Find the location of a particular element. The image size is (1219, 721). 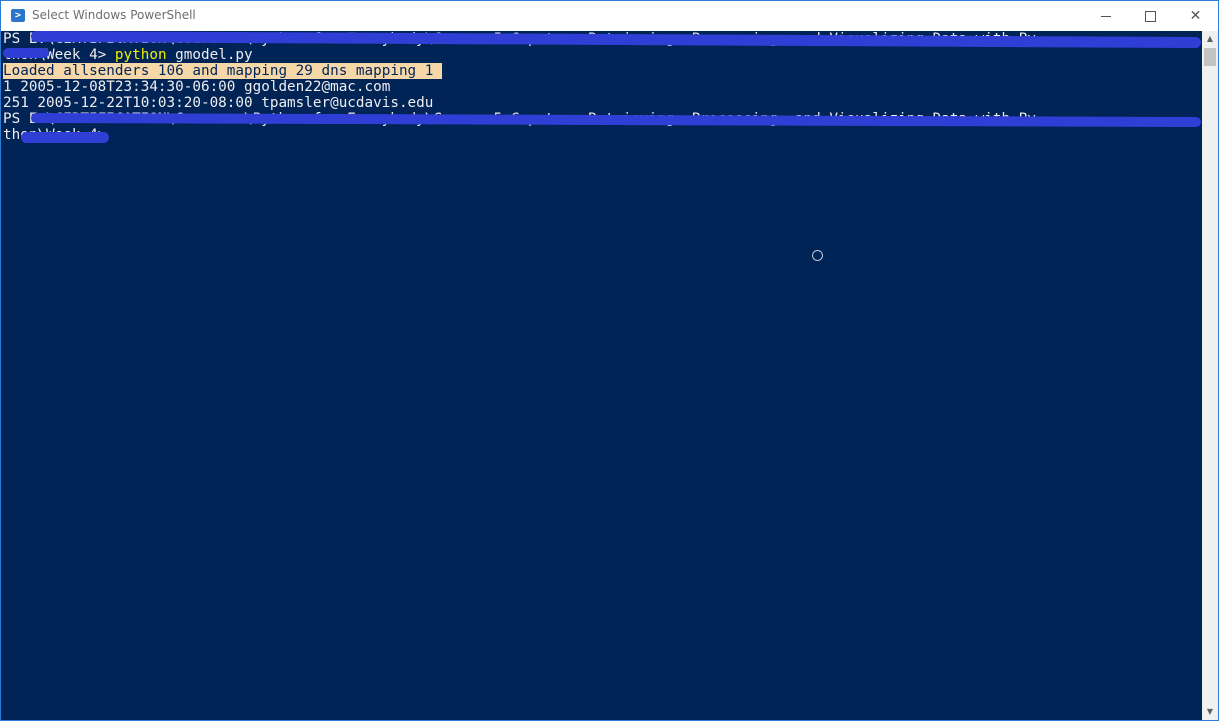

powershell-icon: > is located at coordinates (18, 15).